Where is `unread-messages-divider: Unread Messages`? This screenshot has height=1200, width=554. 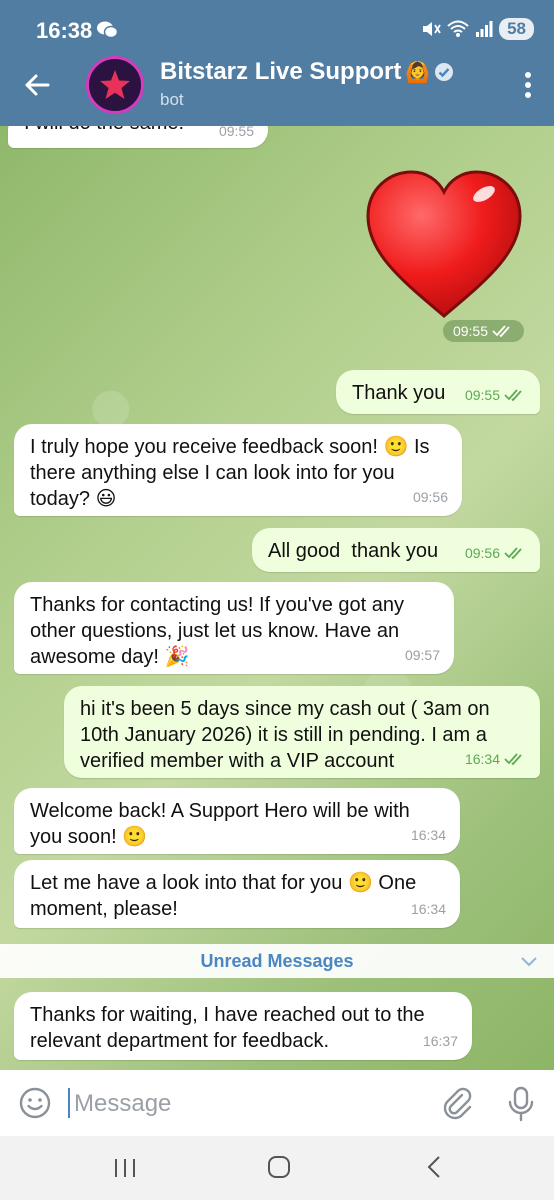 unread-messages-divider: Unread Messages is located at coordinates (277, 961).